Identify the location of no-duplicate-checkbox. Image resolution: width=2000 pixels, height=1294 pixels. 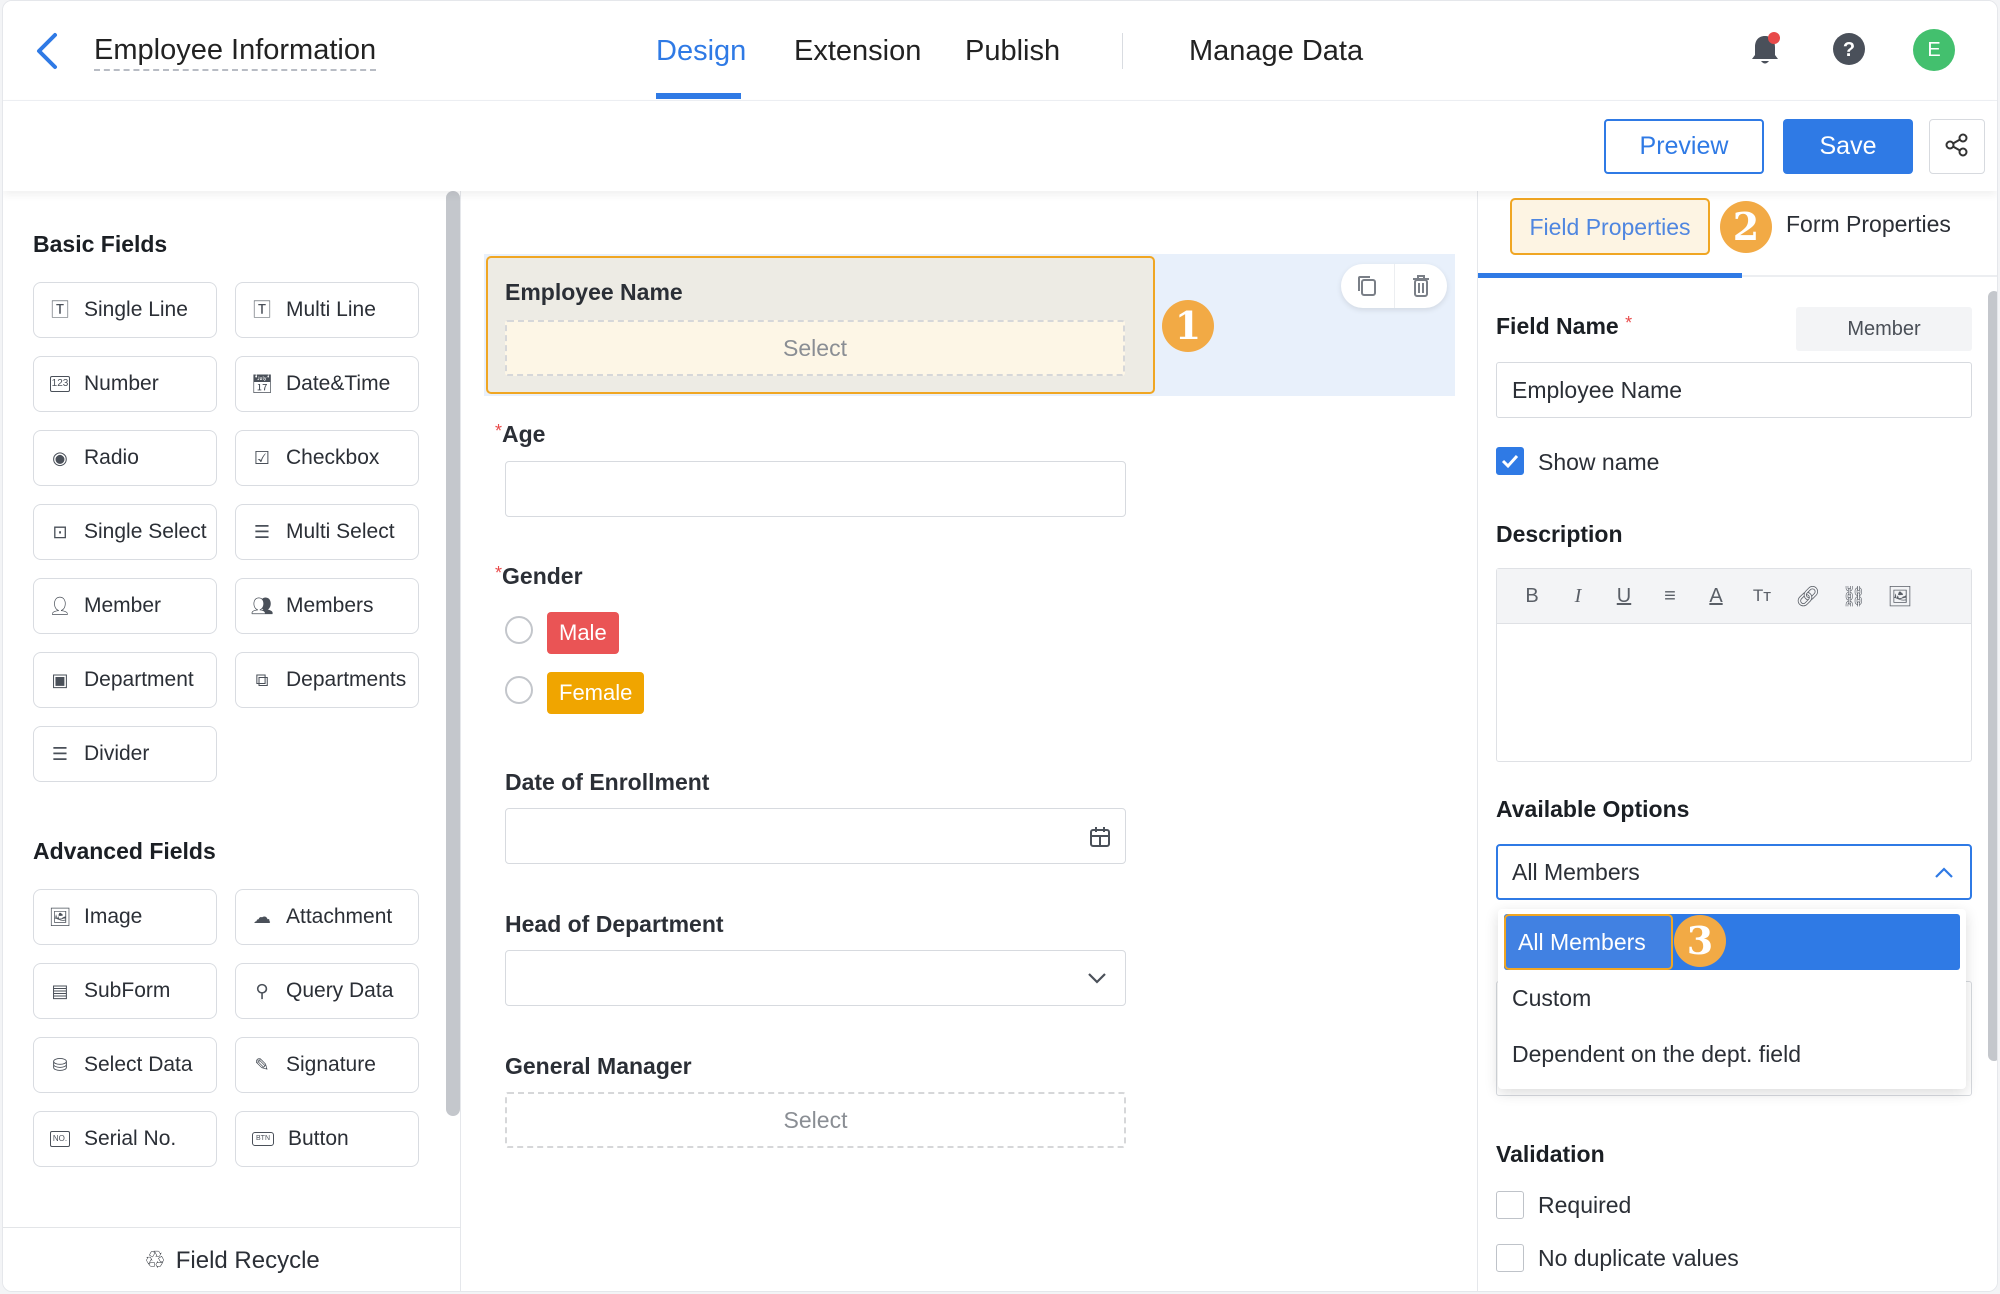
(1510, 1258).